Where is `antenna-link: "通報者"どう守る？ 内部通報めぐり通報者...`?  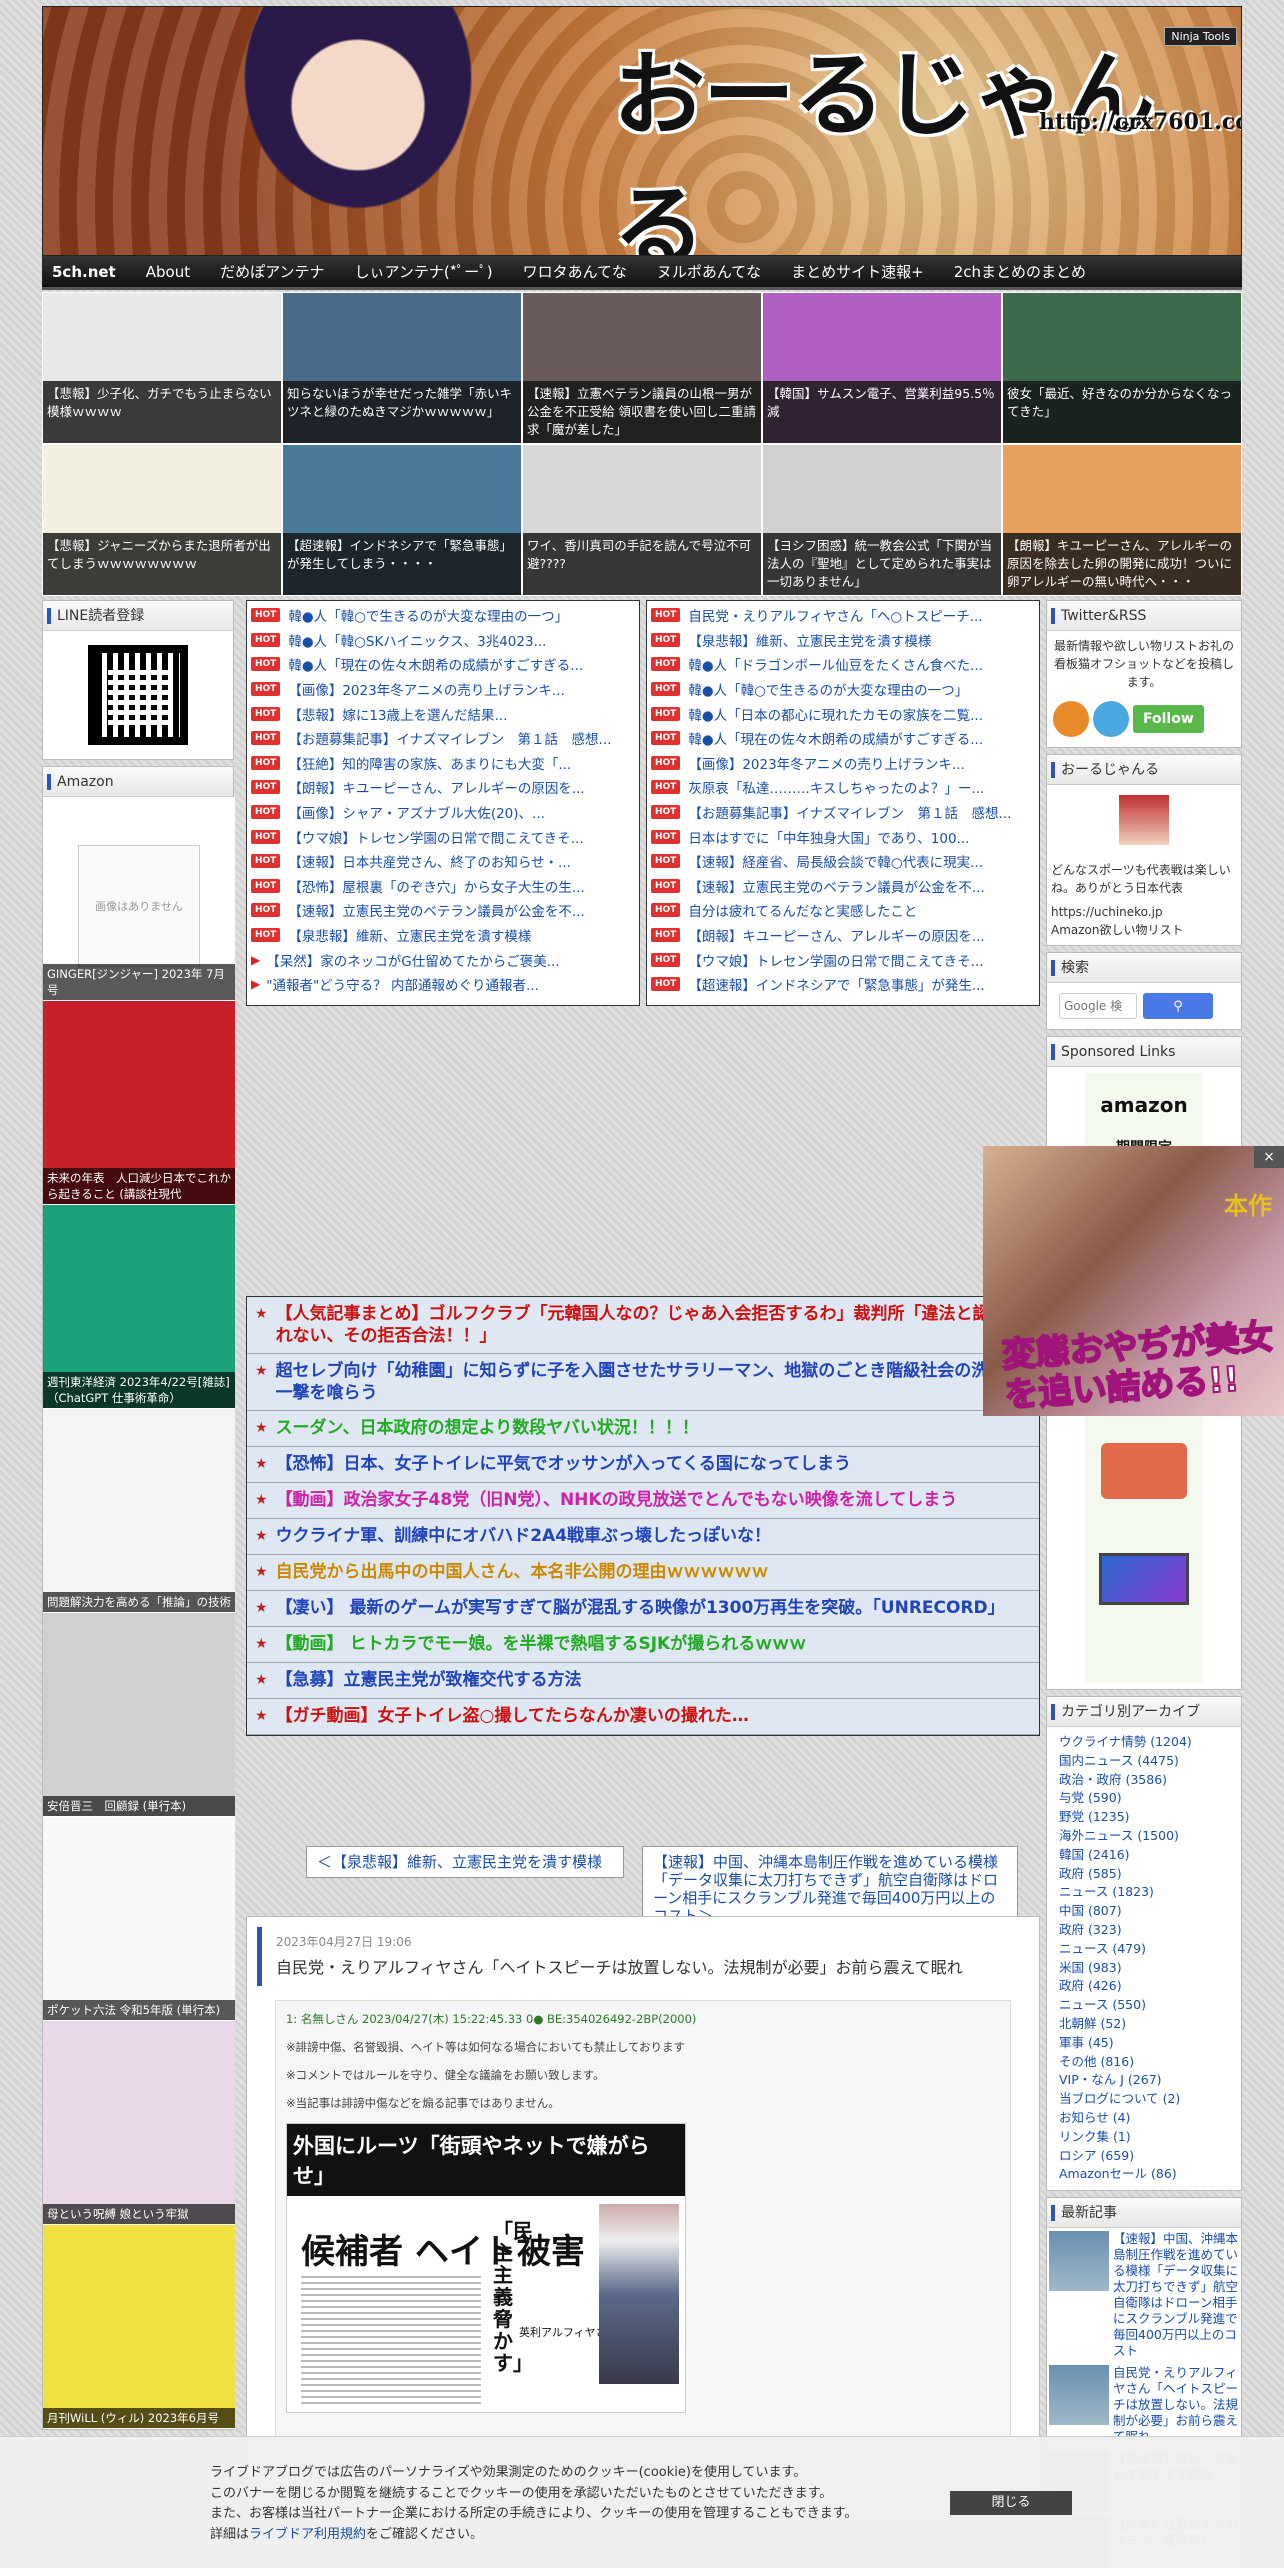
antenna-link: "通報者"どう守る？ 内部通報めぐり通報者... is located at coordinates (402, 984).